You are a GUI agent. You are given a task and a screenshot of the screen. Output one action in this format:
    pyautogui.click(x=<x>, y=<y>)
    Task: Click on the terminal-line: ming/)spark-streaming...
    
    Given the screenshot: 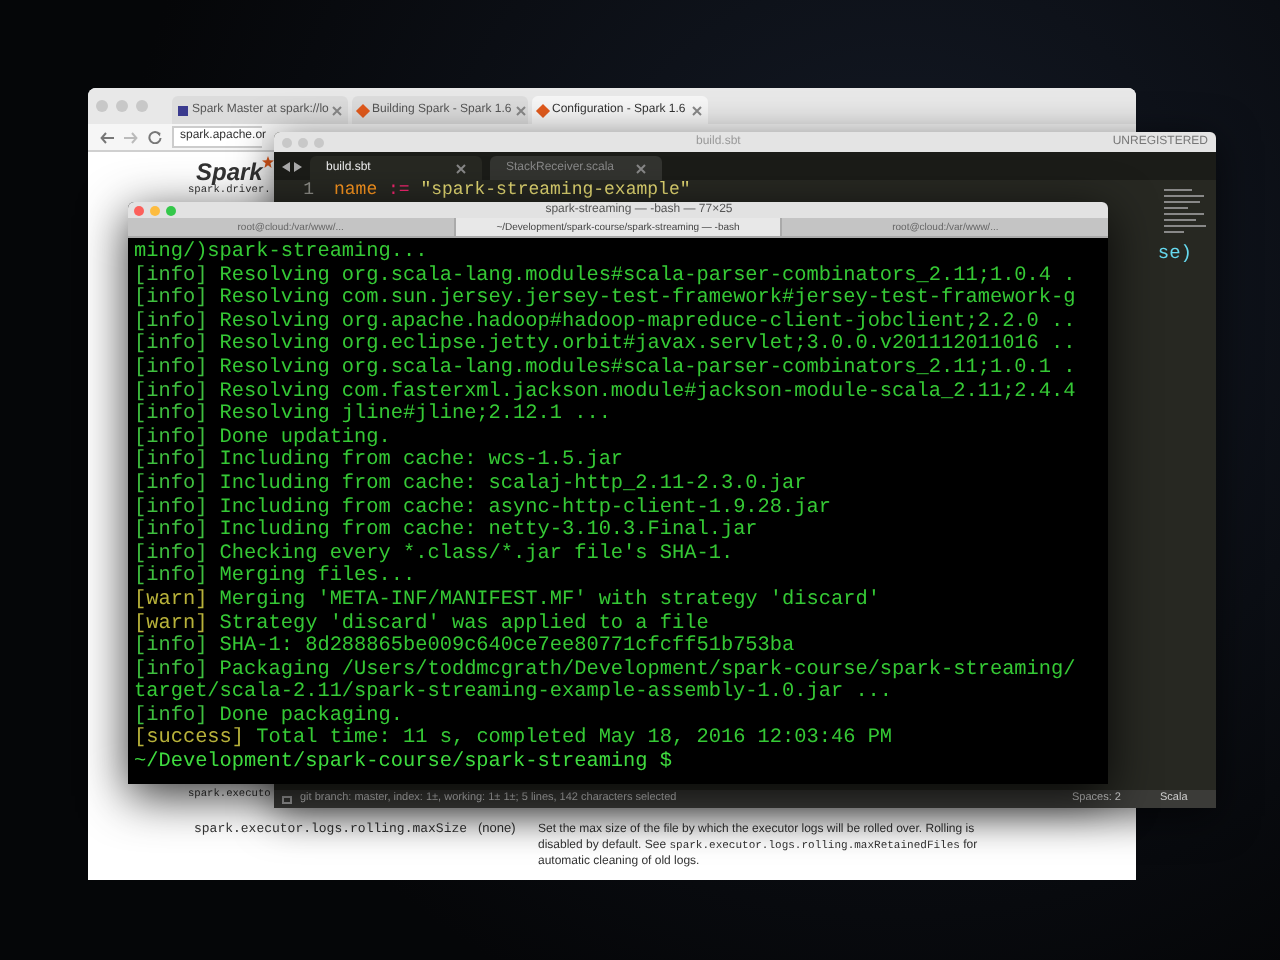 What is the action you would take?
    pyautogui.click(x=281, y=253)
    